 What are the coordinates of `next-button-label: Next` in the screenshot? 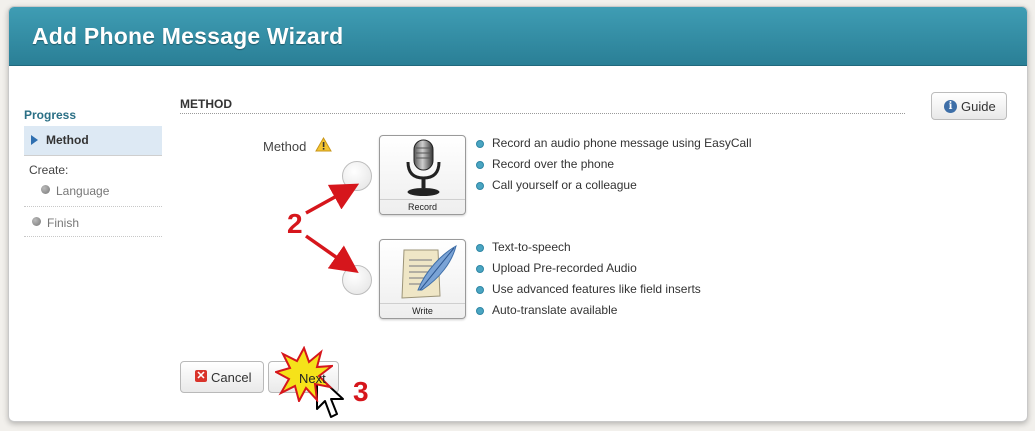 It's located at (312, 378).